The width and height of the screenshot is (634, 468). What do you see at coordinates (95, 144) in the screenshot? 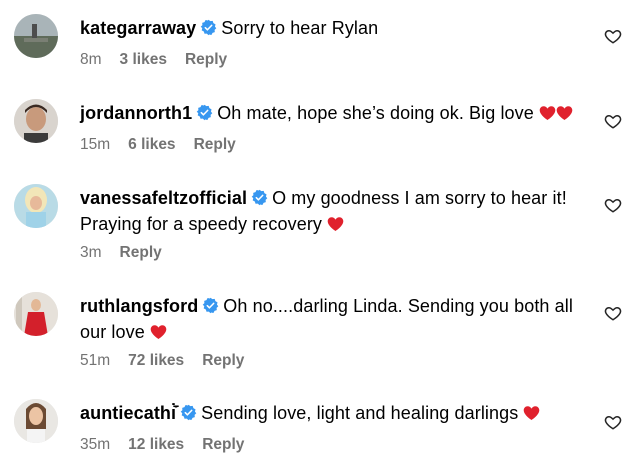
I see `timestamp: 15m` at bounding box center [95, 144].